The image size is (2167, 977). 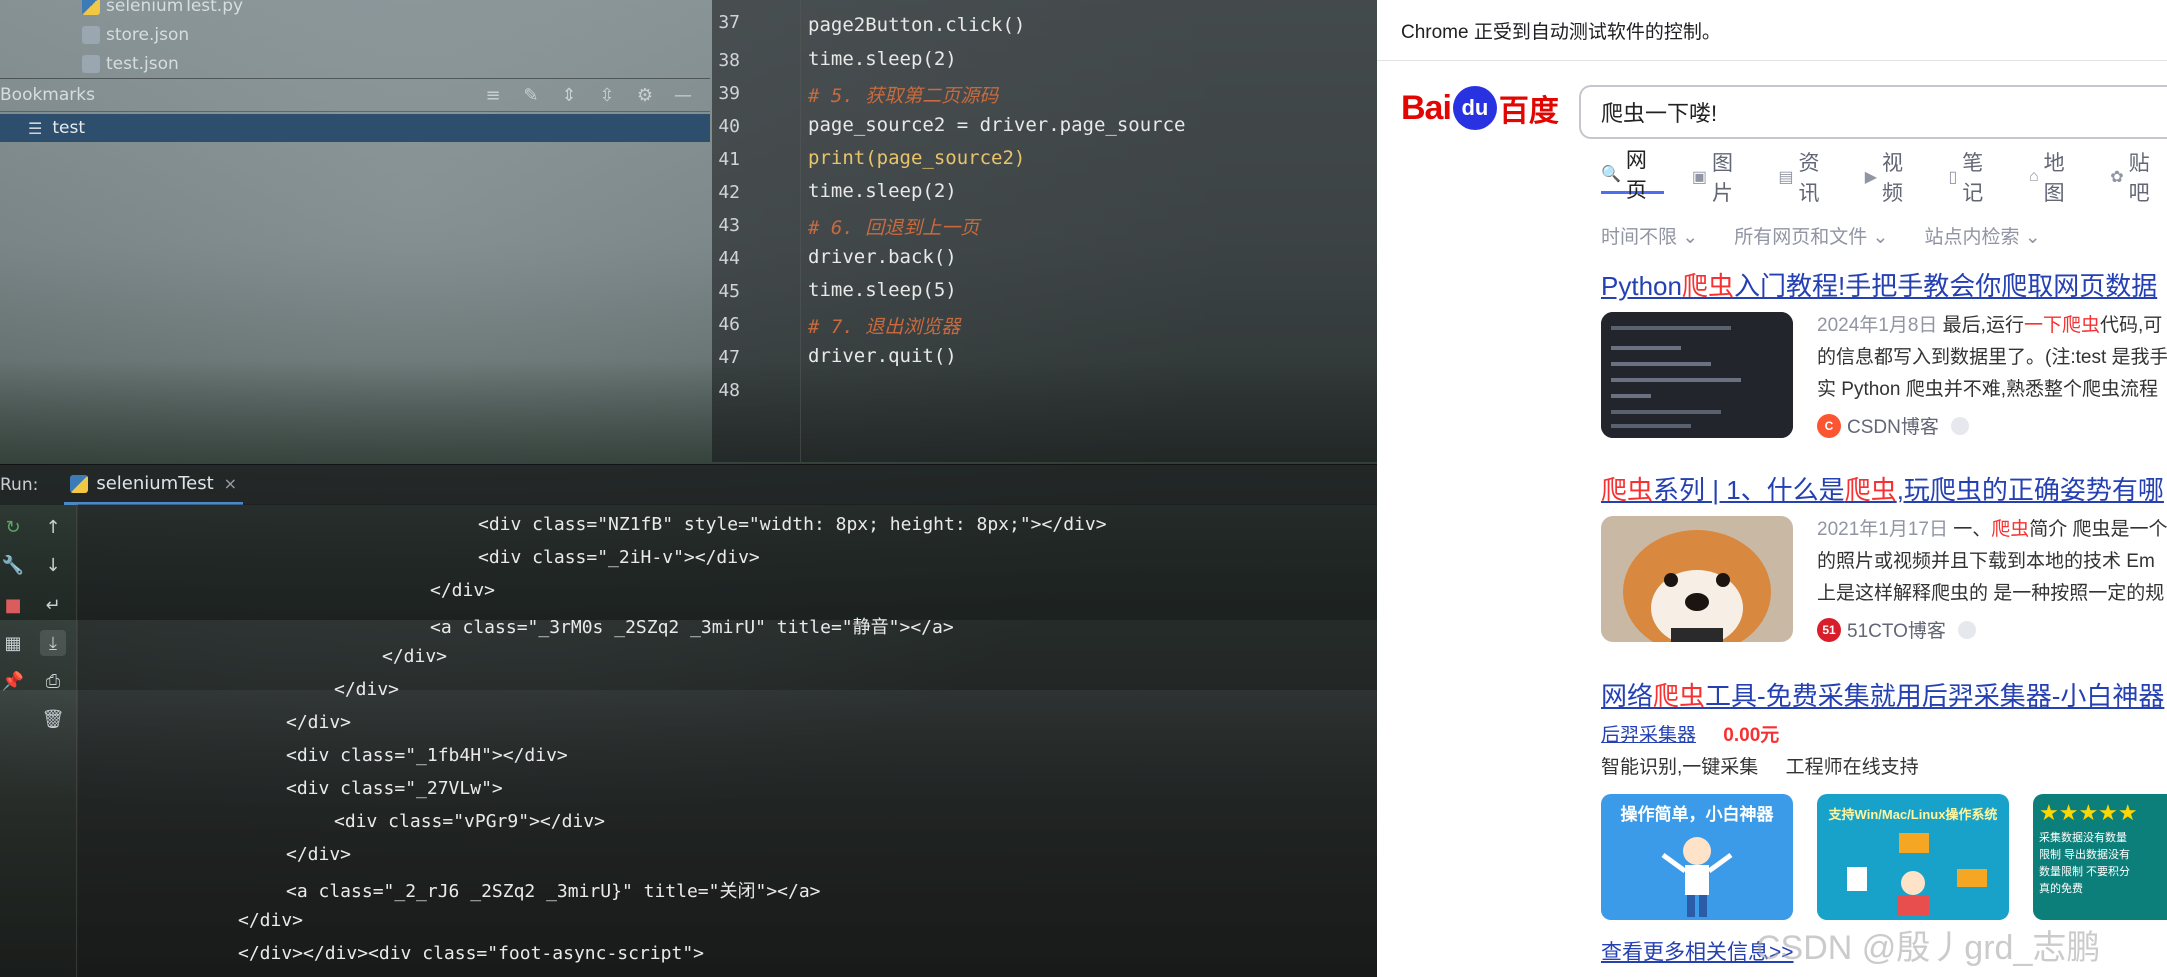 I want to click on line-number: 45, so click(x=729, y=291).